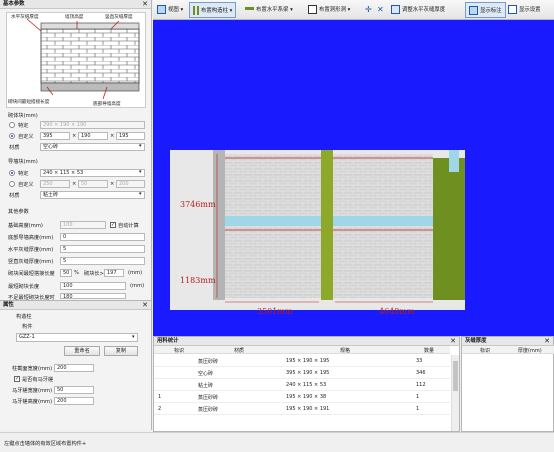 This screenshot has height=452, width=554. I want to click on copy-button: 复制, so click(121, 351).